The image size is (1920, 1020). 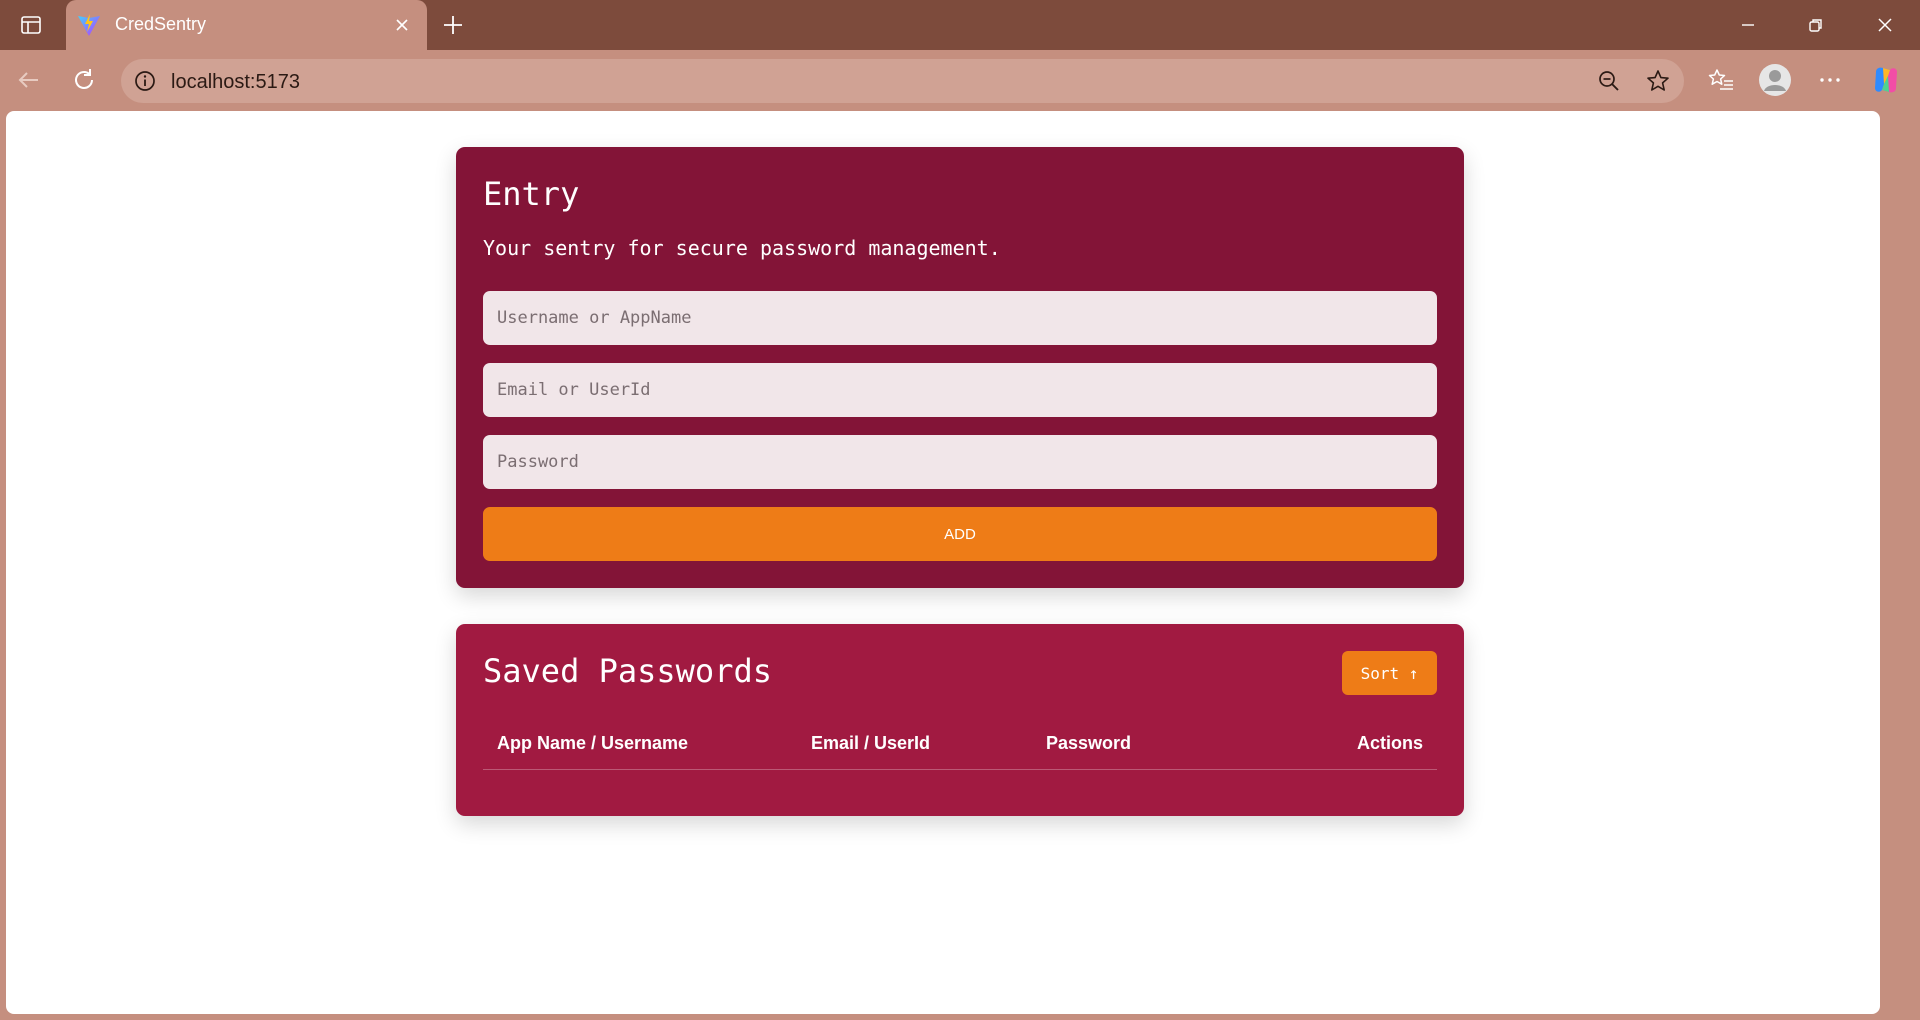 I want to click on back-arrow-icon, so click(x=29, y=80).